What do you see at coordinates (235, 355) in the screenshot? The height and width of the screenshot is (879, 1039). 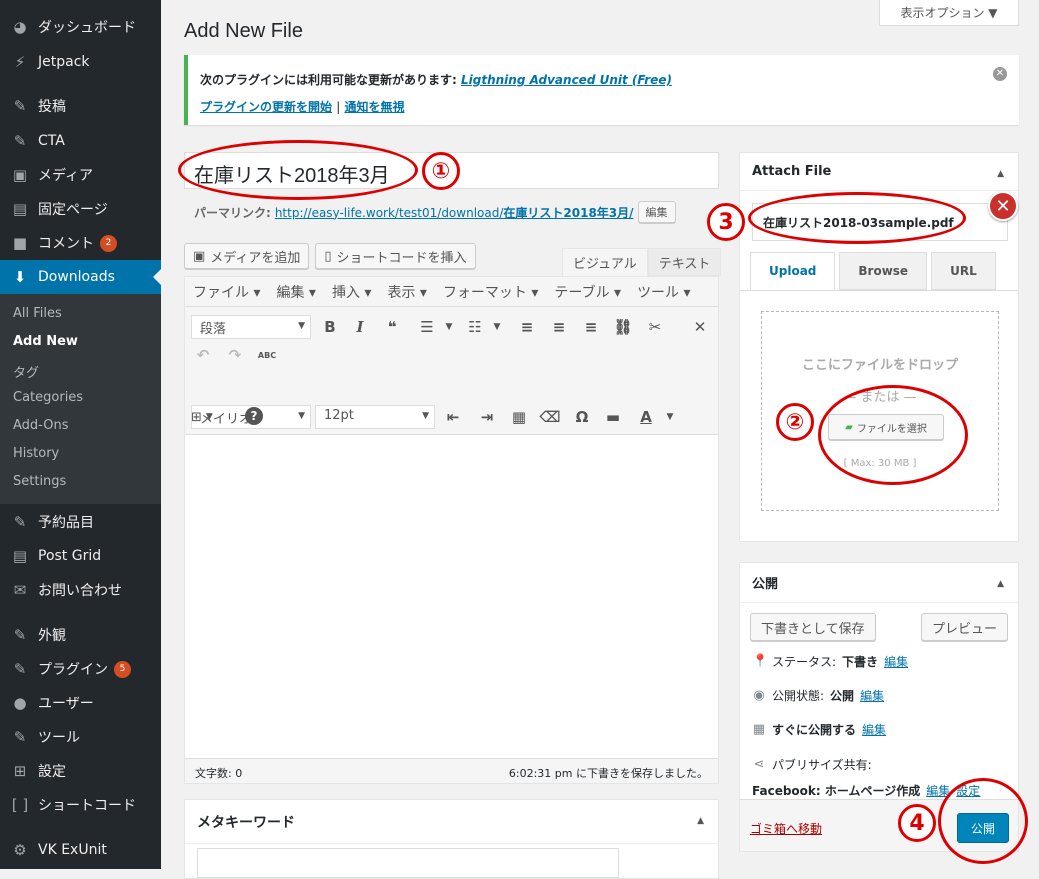 I see `redo-icon: ↷` at bounding box center [235, 355].